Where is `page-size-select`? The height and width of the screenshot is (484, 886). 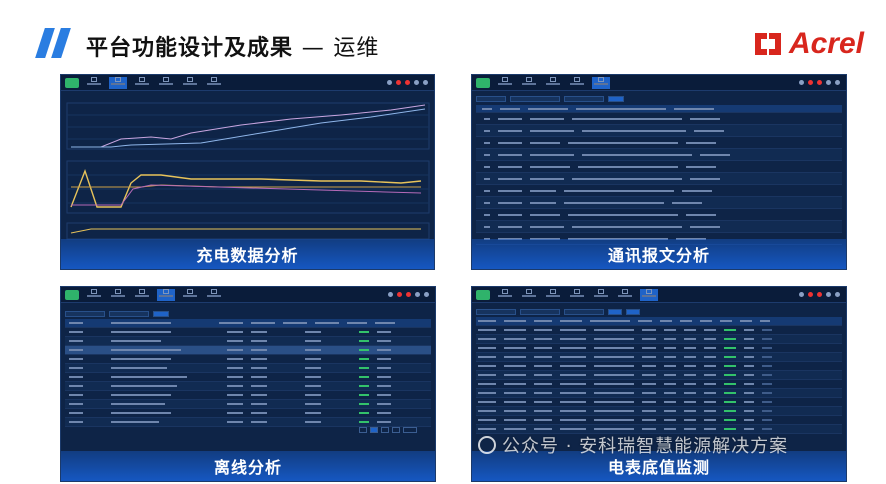
page-size-select is located at coordinates (410, 430).